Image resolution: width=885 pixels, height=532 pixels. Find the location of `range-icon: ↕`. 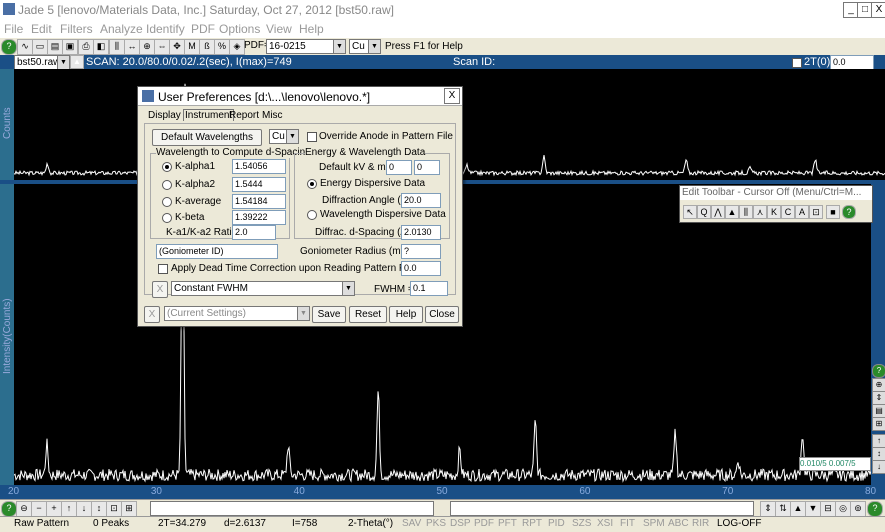

range-icon: ↕ is located at coordinates (99, 509).